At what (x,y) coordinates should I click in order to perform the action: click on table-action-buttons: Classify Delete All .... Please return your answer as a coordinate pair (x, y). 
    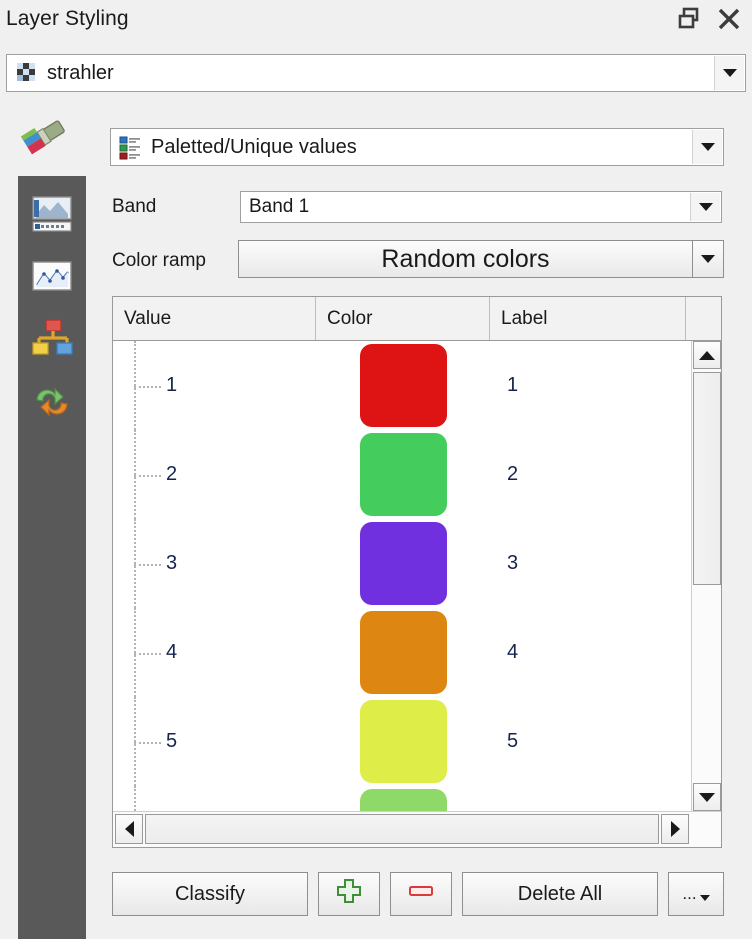
    Looking at the image, I should click on (422, 894).